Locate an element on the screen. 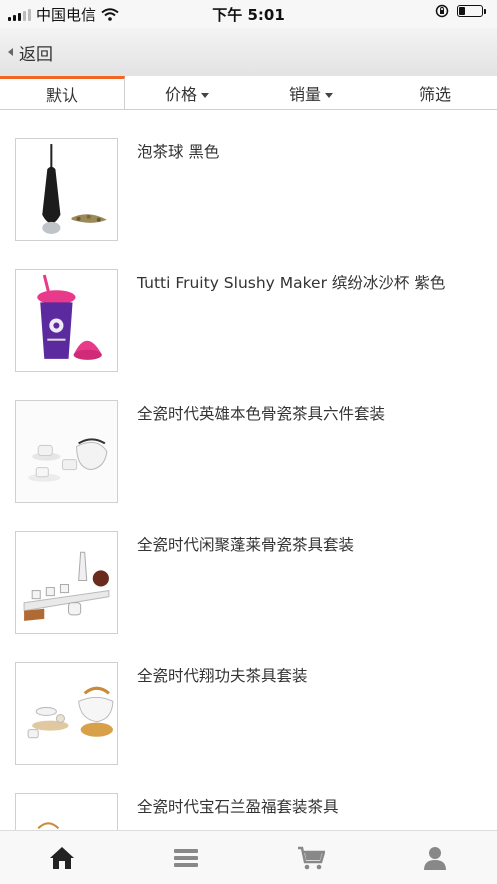  status-right is located at coordinates (460, 11).